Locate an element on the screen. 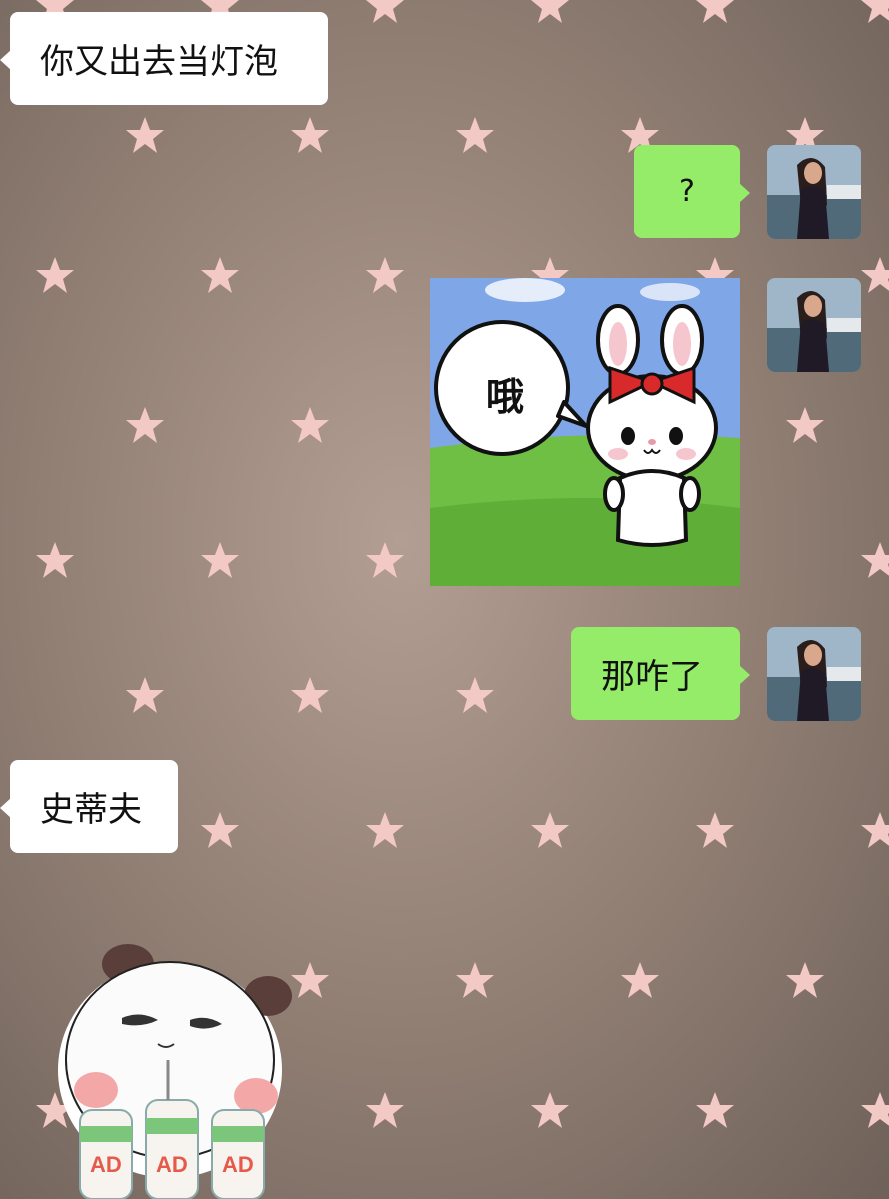 This screenshot has width=889, height=1199. message-text: ? is located at coordinates (687, 191).